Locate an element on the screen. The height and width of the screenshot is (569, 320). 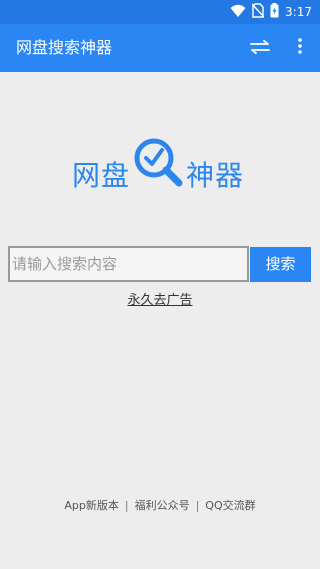
more-vert-icon is located at coordinates (300, 48).